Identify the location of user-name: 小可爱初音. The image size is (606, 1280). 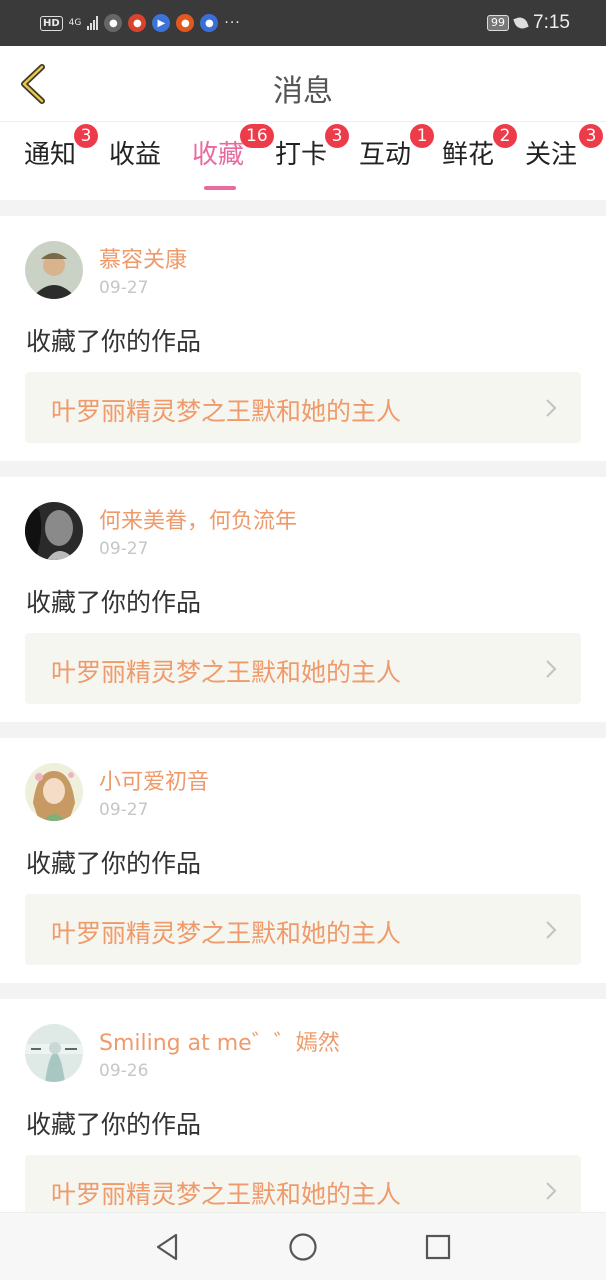
(154, 780).